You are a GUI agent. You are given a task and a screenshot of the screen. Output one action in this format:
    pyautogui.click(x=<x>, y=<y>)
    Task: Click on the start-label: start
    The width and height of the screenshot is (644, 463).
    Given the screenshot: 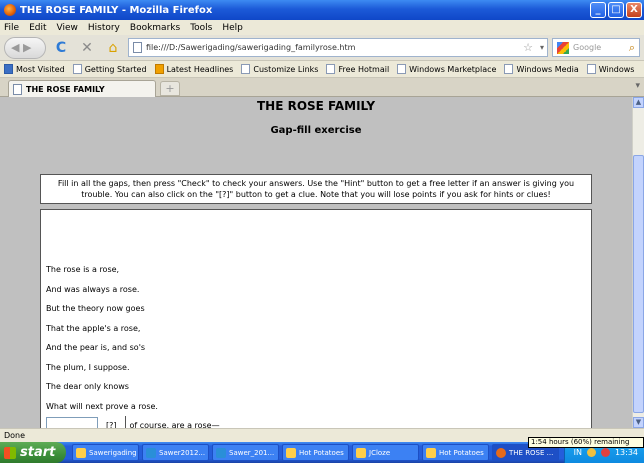 What is the action you would take?
    pyautogui.click(x=38, y=452)
    